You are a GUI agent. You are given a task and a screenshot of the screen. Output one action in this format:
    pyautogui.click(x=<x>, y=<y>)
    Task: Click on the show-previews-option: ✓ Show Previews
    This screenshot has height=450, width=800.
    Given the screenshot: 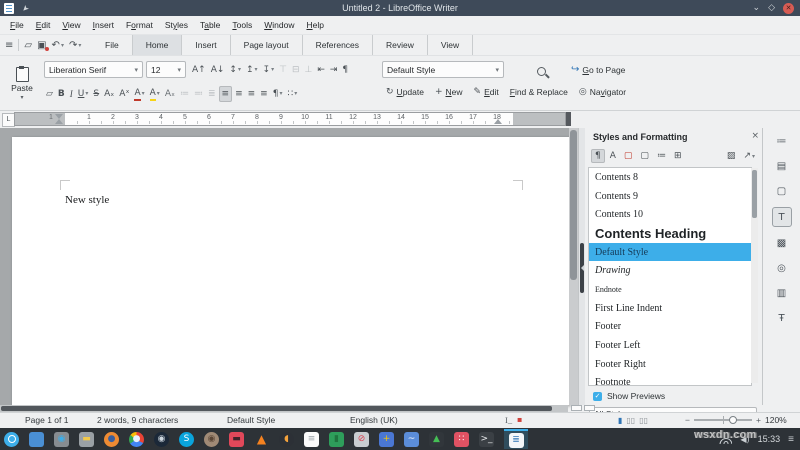 What is the action you would take?
    pyautogui.click(x=629, y=396)
    